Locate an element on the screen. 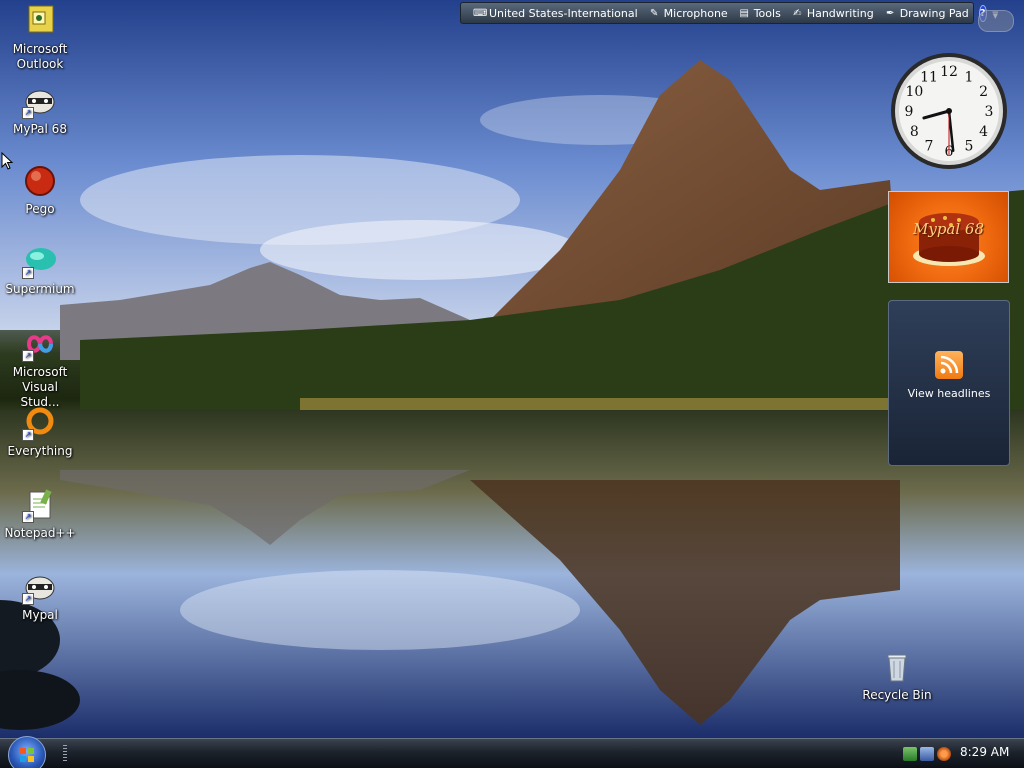 This screenshot has width=1024, height=768. pego-icon is located at coordinates (40, 181).